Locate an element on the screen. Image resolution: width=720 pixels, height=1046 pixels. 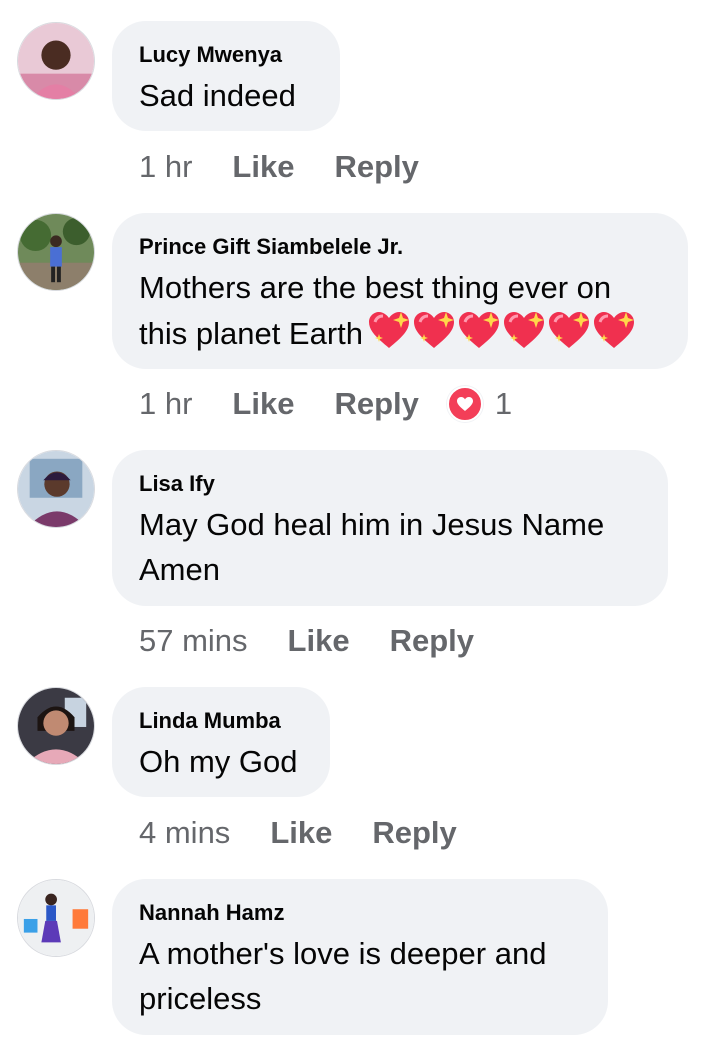
love-icon is located at coordinates (464, 404).